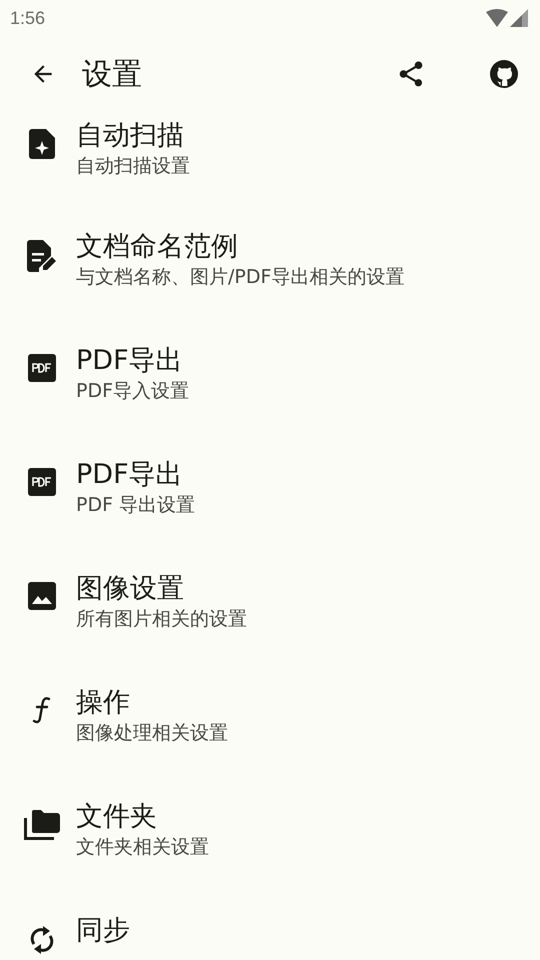  I want to click on item-subtitle: 自动扫描设置, so click(133, 166).